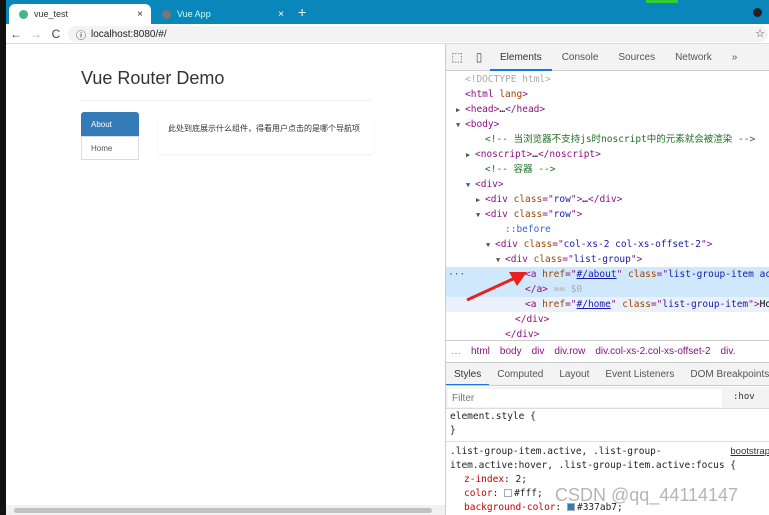 This screenshot has height=515, width=769. I want to click on breadcrumb-item: html, so click(480, 351).